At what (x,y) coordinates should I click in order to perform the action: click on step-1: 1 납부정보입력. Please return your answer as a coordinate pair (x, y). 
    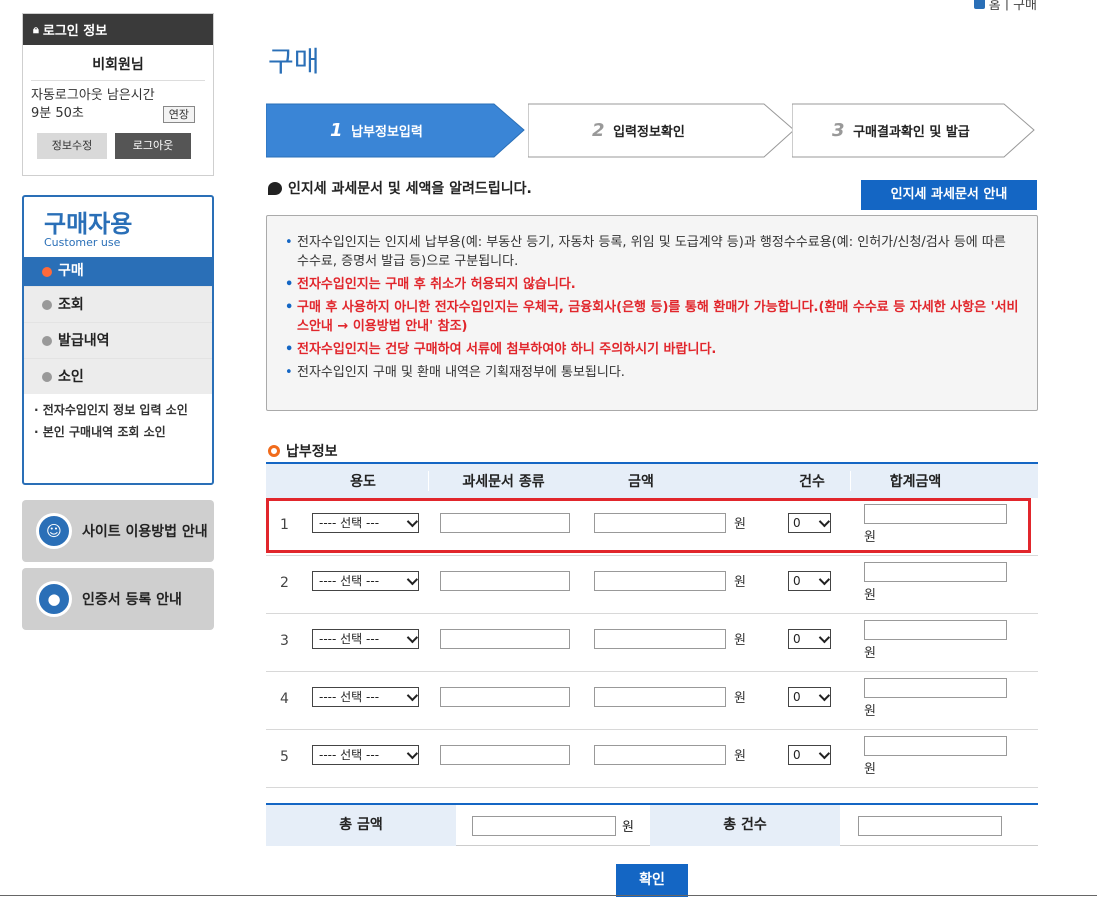
    Looking at the image, I should click on (396, 130).